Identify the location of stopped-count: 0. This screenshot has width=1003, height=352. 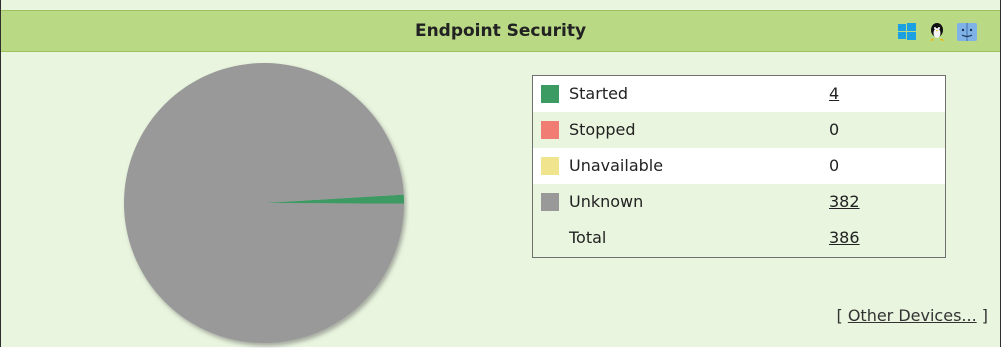
(834, 129).